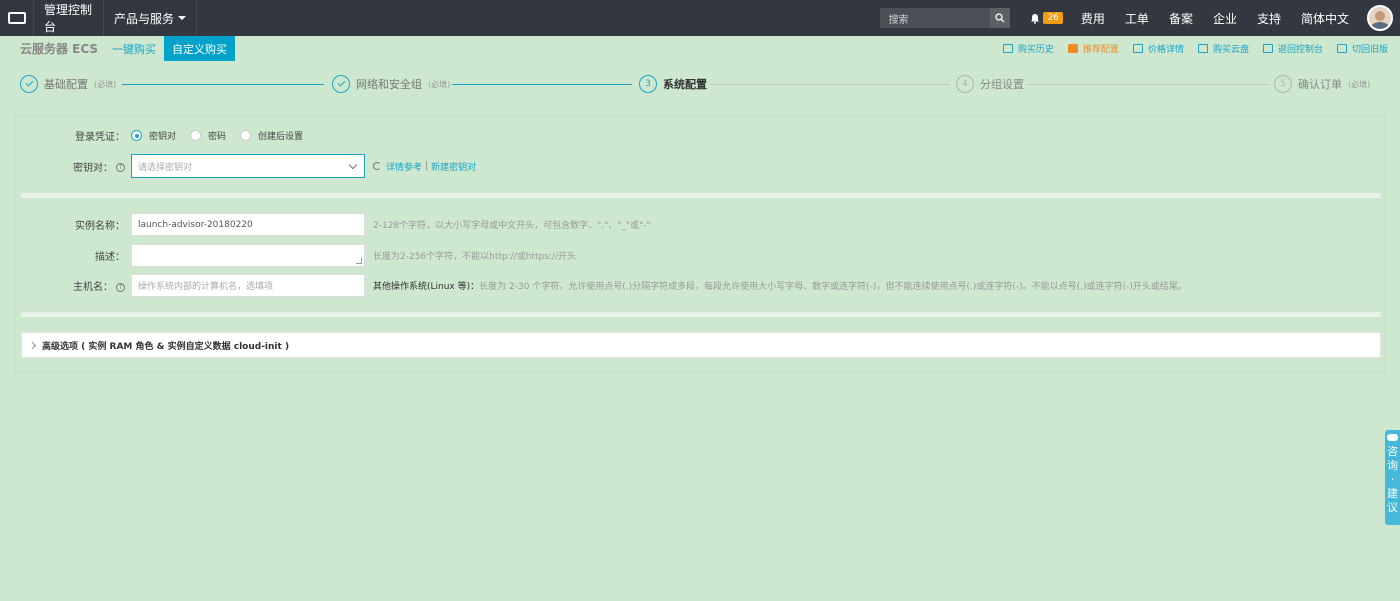  Describe the element at coordinates (248, 224) in the screenshot. I see `instance-name-input: launch-advisor-20180220` at that location.